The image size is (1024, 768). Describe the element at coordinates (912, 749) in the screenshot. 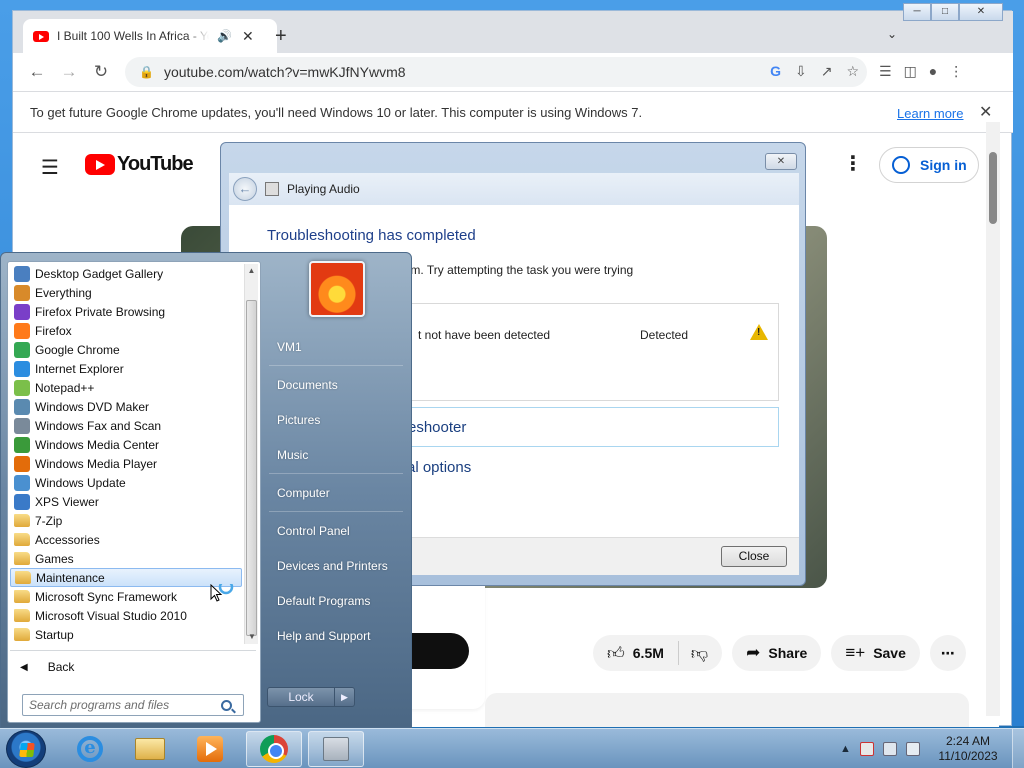

I see `volume-muted-icon` at that location.